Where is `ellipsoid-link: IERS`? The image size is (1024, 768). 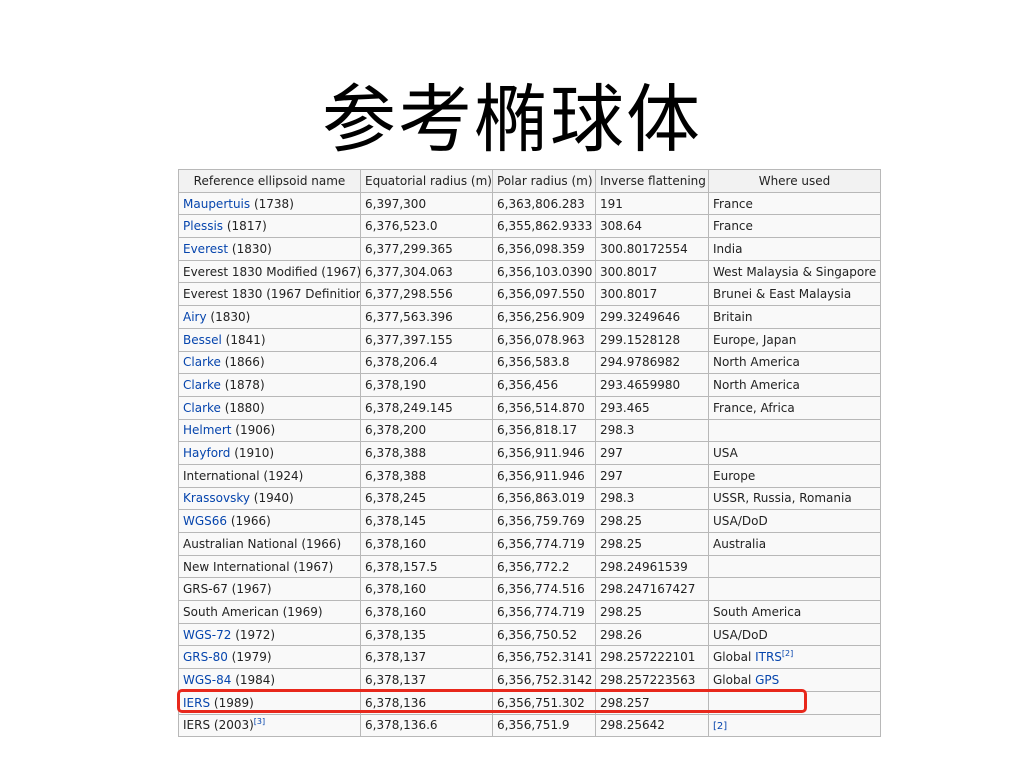 ellipsoid-link: IERS is located at coordinates (196, 703).